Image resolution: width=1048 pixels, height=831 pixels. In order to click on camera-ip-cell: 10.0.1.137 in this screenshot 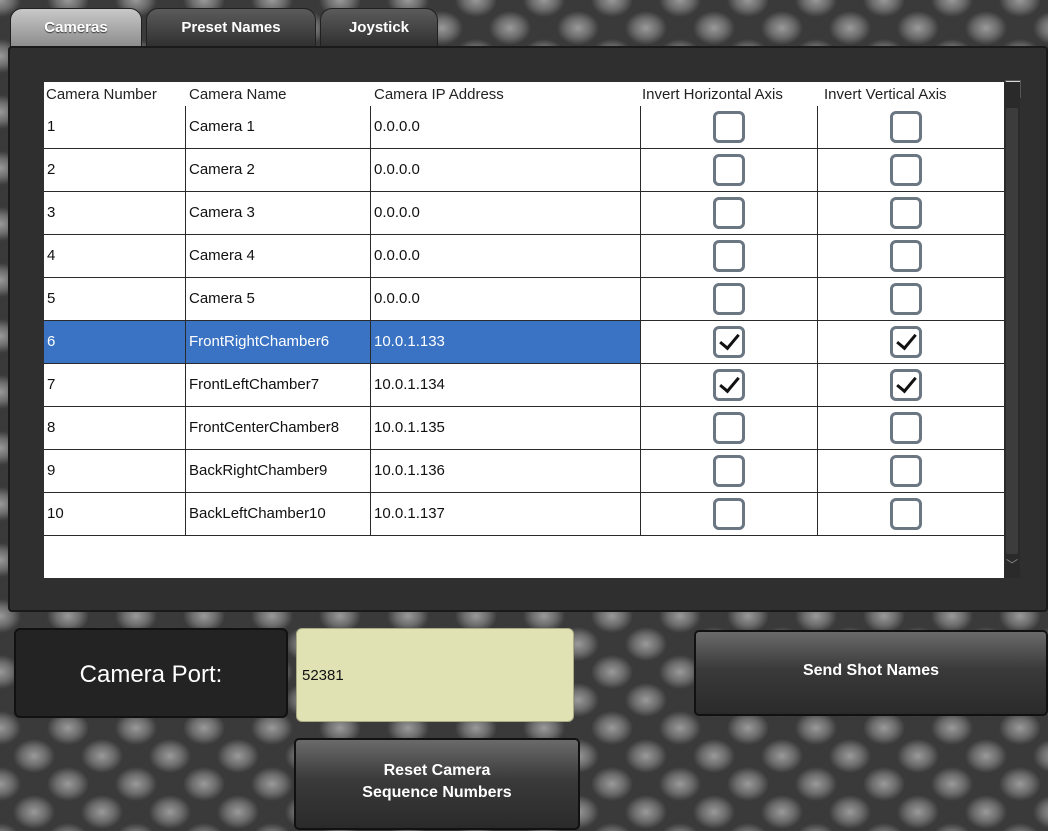, I will do `click(506, 514)`.